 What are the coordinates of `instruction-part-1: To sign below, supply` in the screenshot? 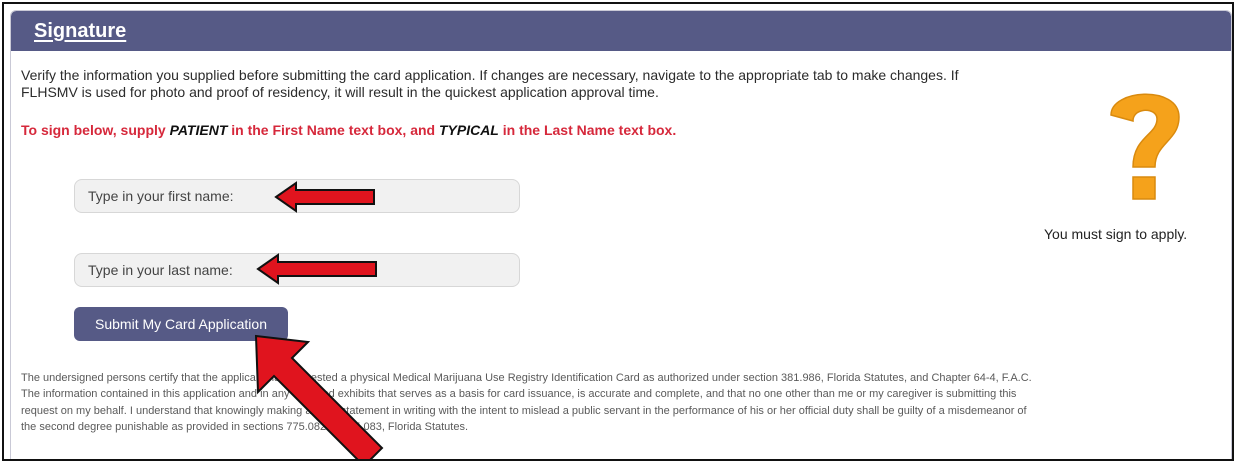 It's located at (95, 130).